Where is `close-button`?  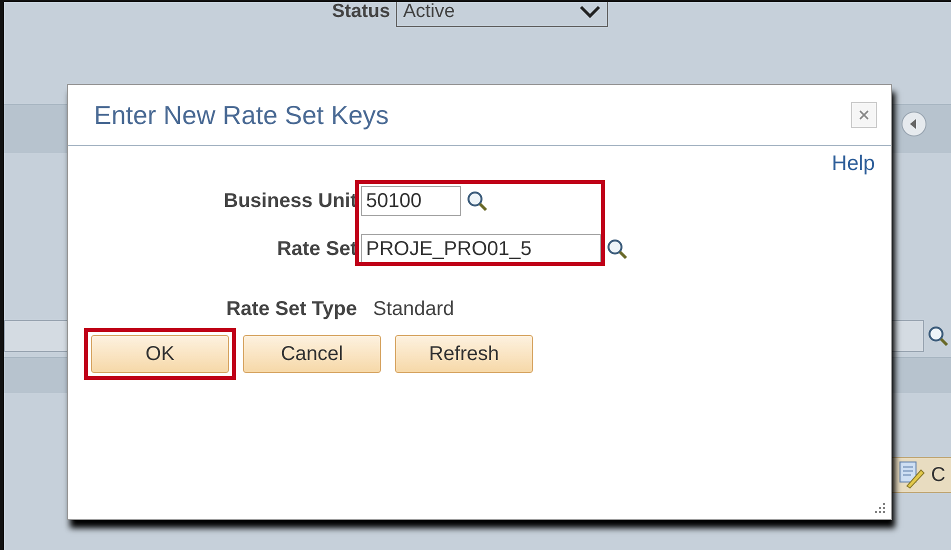
close-button is located at coordinates (864, 115).